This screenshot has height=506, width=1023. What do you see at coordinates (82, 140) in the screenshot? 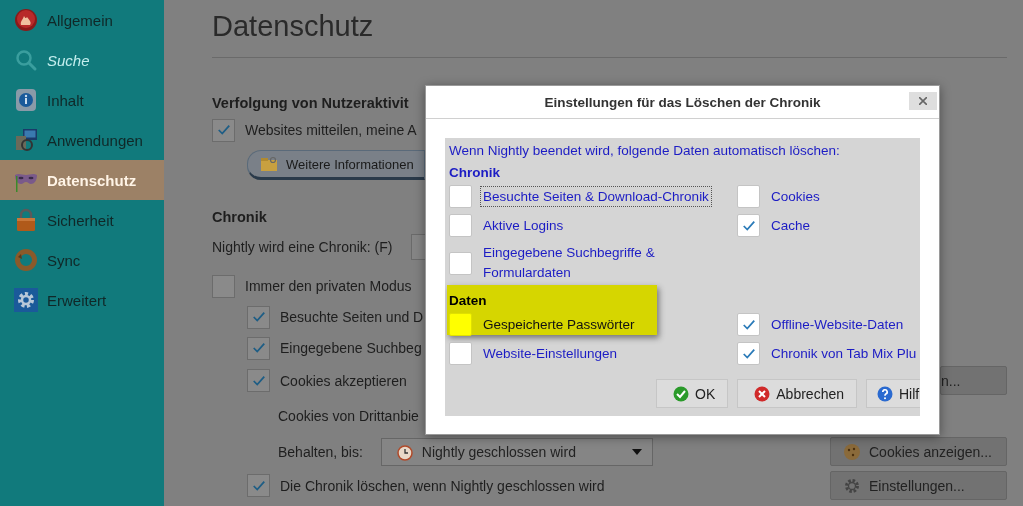
I see `sidebar-item: Anwendungen` at bounding box center [82, 140].